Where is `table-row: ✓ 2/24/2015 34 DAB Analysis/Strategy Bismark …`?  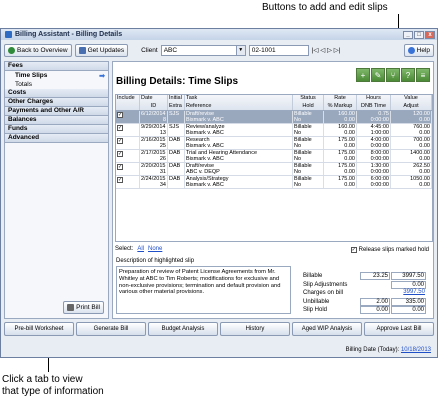
table-row: ✓ 2/24/2015 34 DAB Analysis/Strategy Bismark … is located at coordinates (274, 182).